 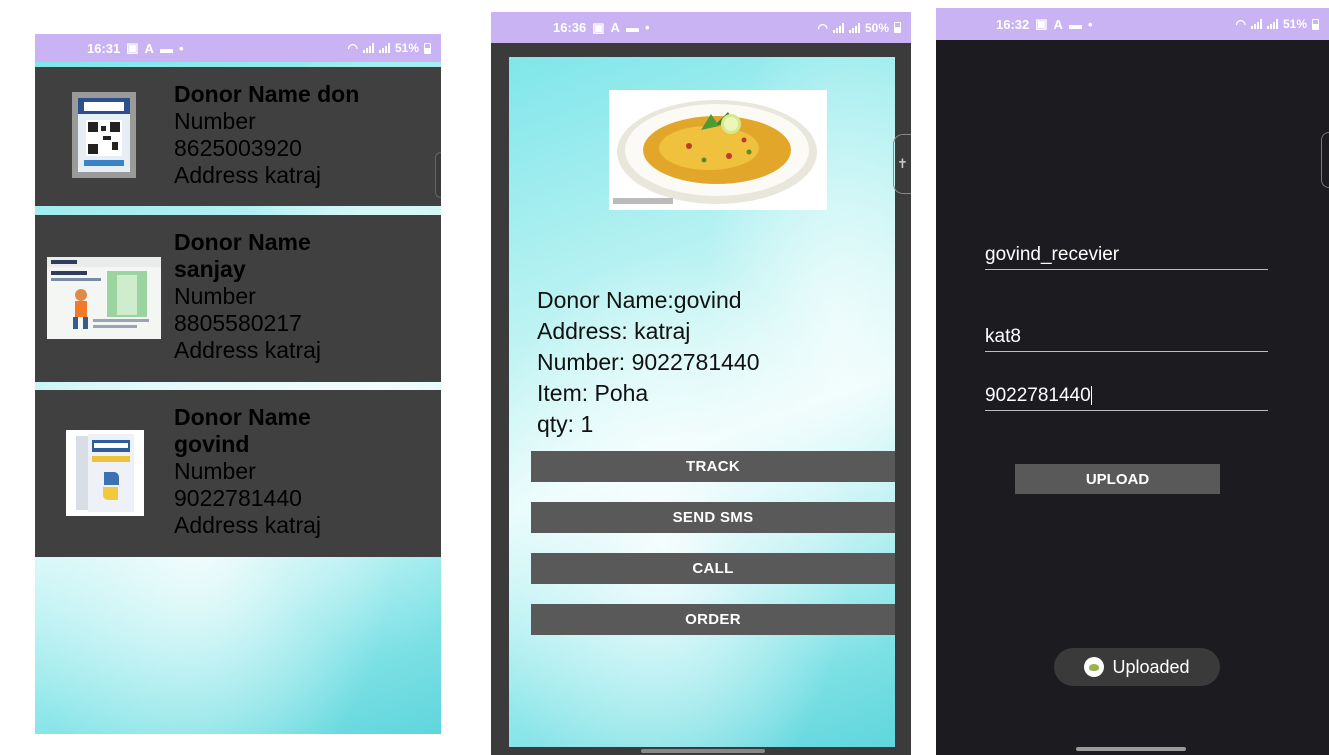 What do you see at coordinates (701, 27) in the screenshot?
I see `status-bar: 16:36 ▣ A ▬ • ◠ 50%` at bounding box center [701, 27].